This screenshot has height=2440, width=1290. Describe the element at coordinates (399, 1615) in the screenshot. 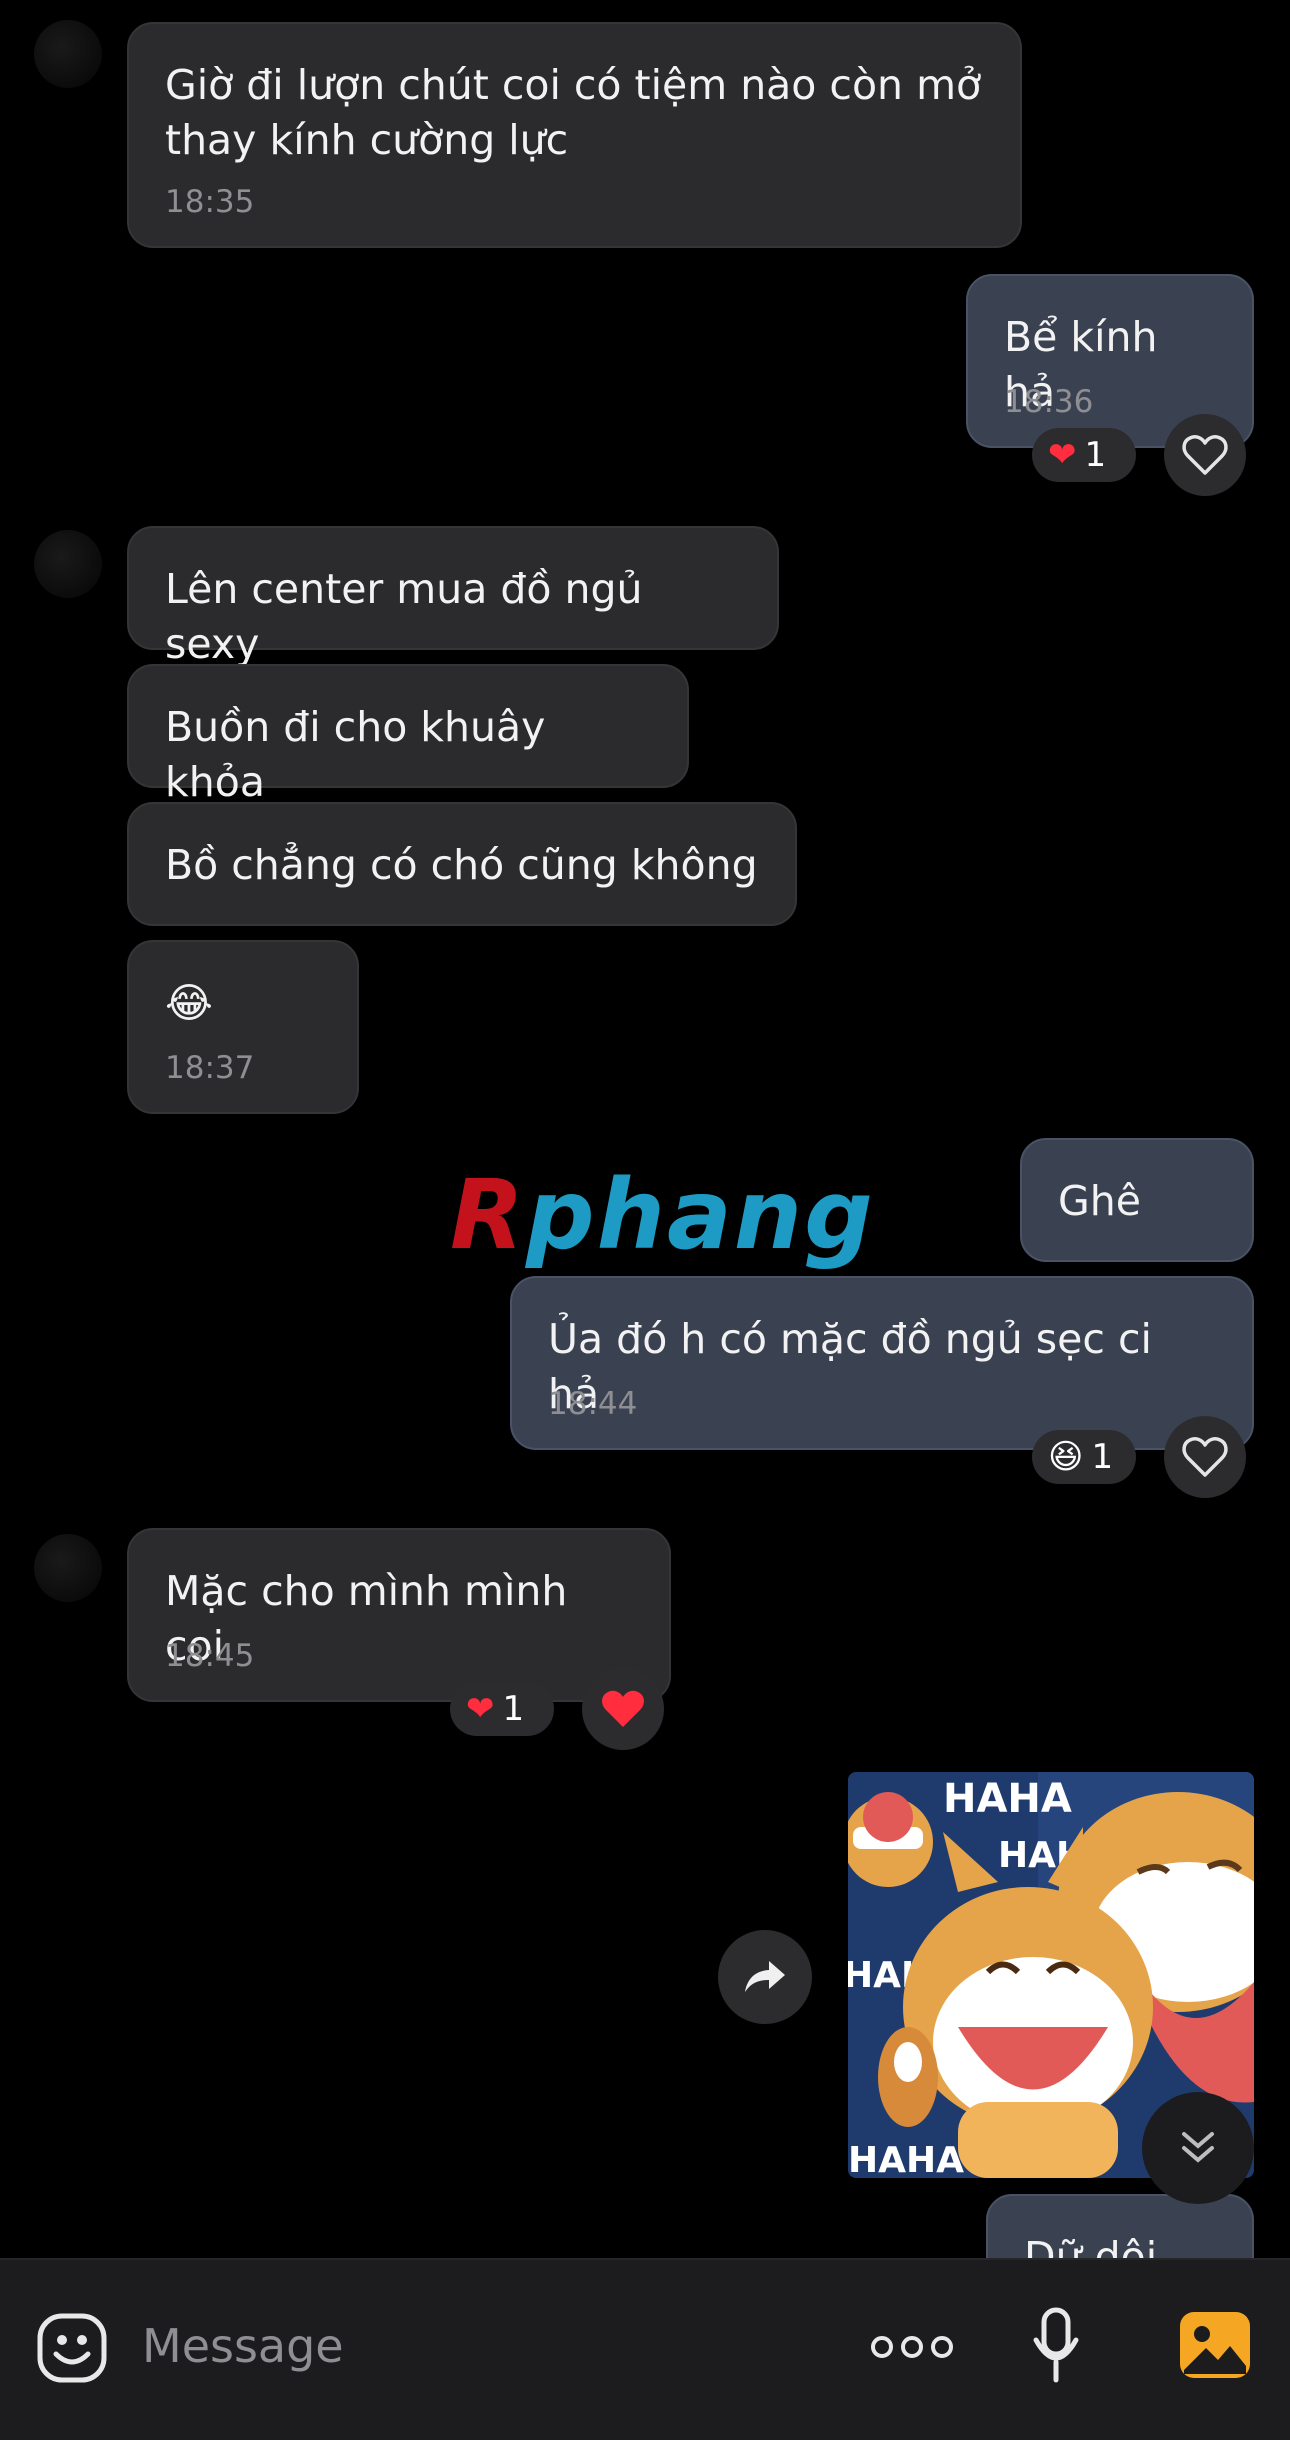

I see `message-bubble: Mặc cho mình mình coi 18:45` at that location.